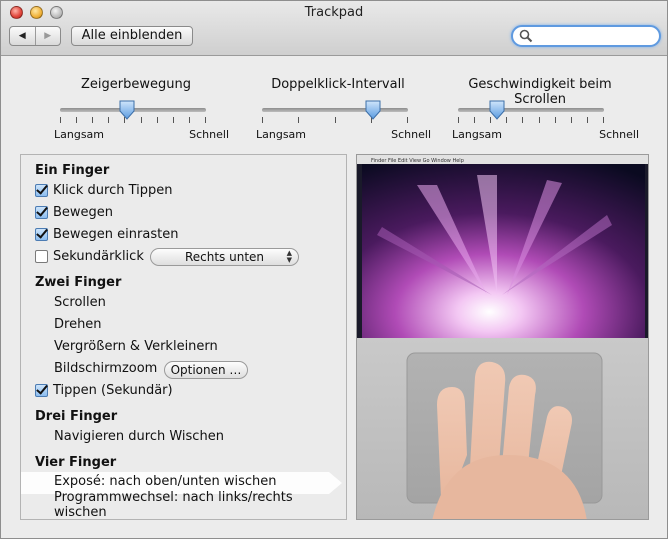 Image resolution: width=668 pixels, height=539 pixels. I want to click on window-title: Trackpad, so click(334, 12).